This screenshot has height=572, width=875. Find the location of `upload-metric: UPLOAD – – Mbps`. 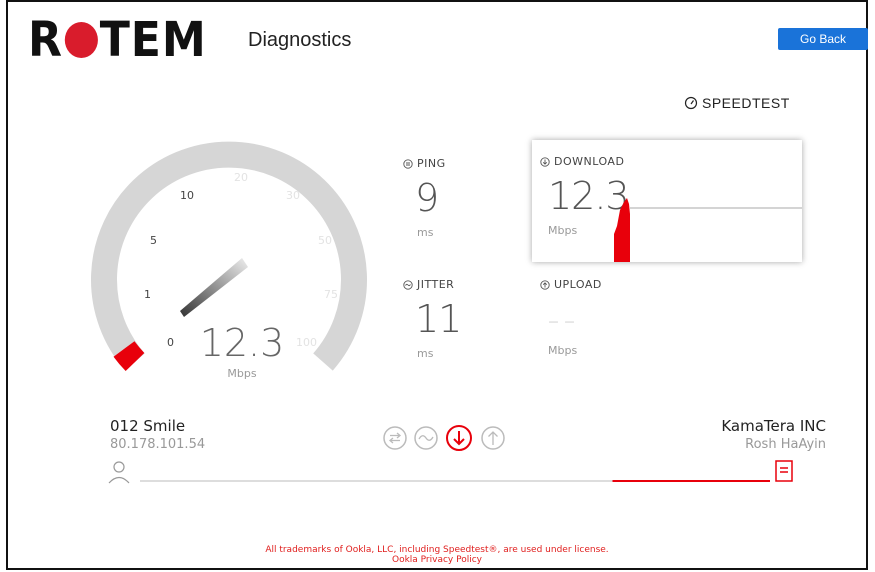

upload-metric: UPLOAD – – Mbps is located at coordinates (571, 317).